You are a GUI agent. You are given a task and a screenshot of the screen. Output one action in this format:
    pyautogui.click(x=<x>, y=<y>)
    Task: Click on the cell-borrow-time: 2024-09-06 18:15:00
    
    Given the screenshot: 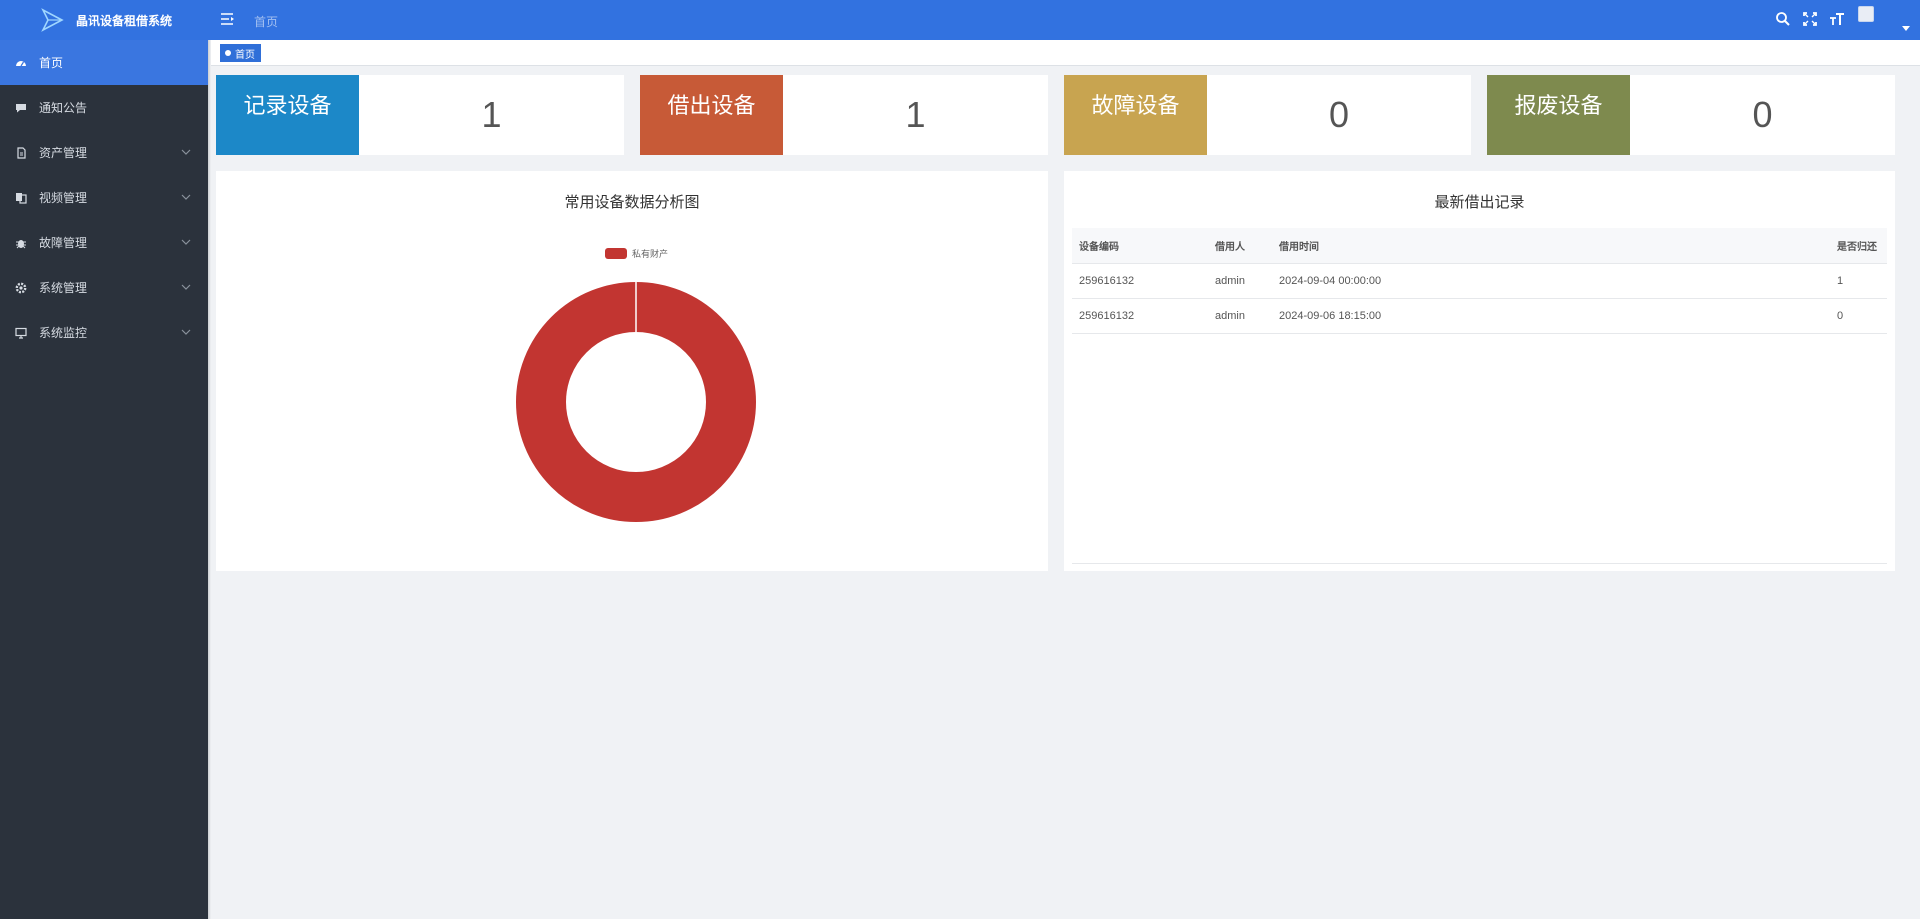 What is the action you would take?
    pyautogui.click(x=1551, y=316)
    